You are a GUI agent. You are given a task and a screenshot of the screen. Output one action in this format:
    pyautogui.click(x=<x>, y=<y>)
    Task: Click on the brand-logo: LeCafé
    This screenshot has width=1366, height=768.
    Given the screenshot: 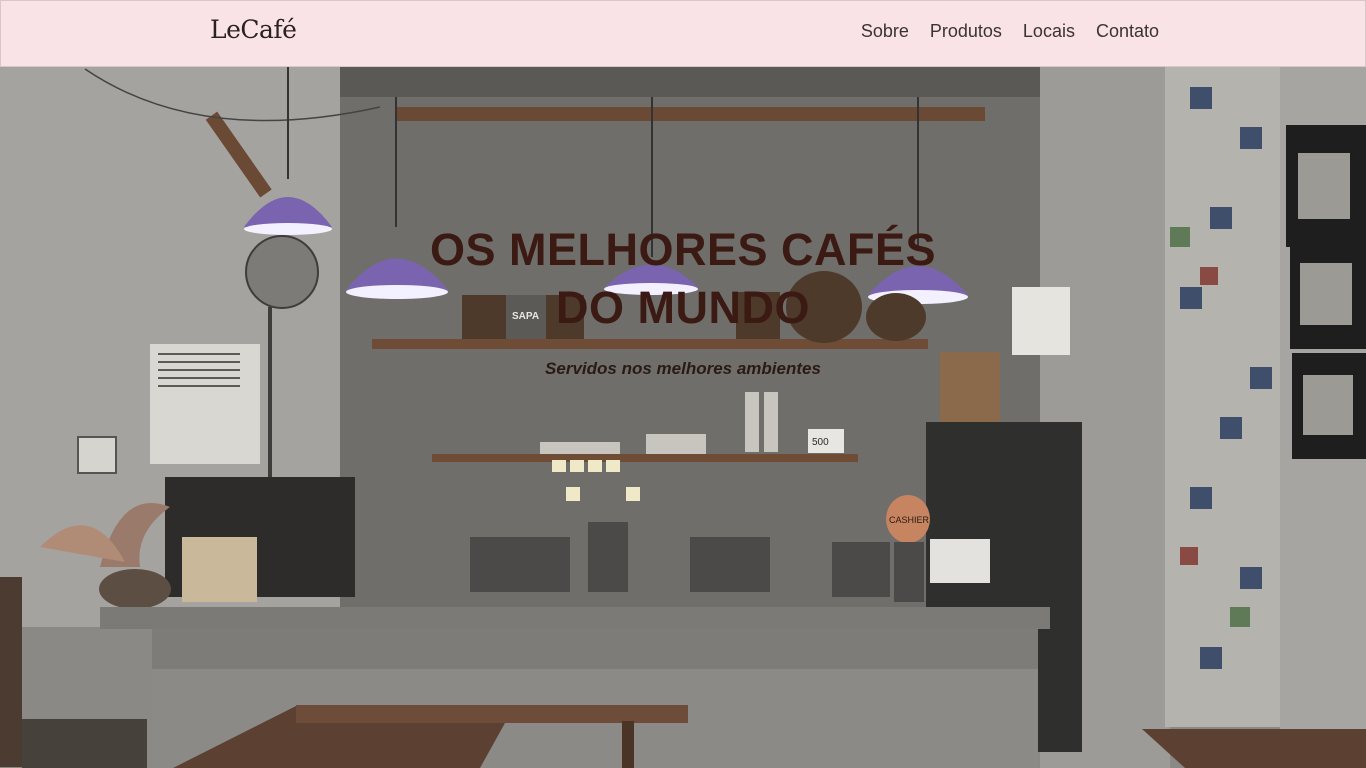 What is the action you would take?
    pyautogui.click(x=253, y=29)
    